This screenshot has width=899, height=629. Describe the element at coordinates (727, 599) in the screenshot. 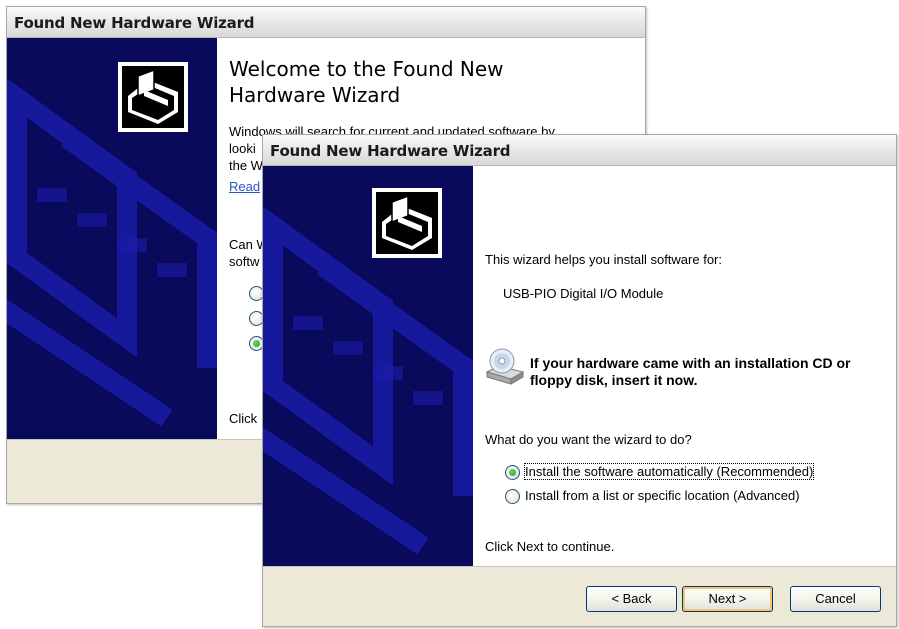

I see `next-button: Next >` at that location.